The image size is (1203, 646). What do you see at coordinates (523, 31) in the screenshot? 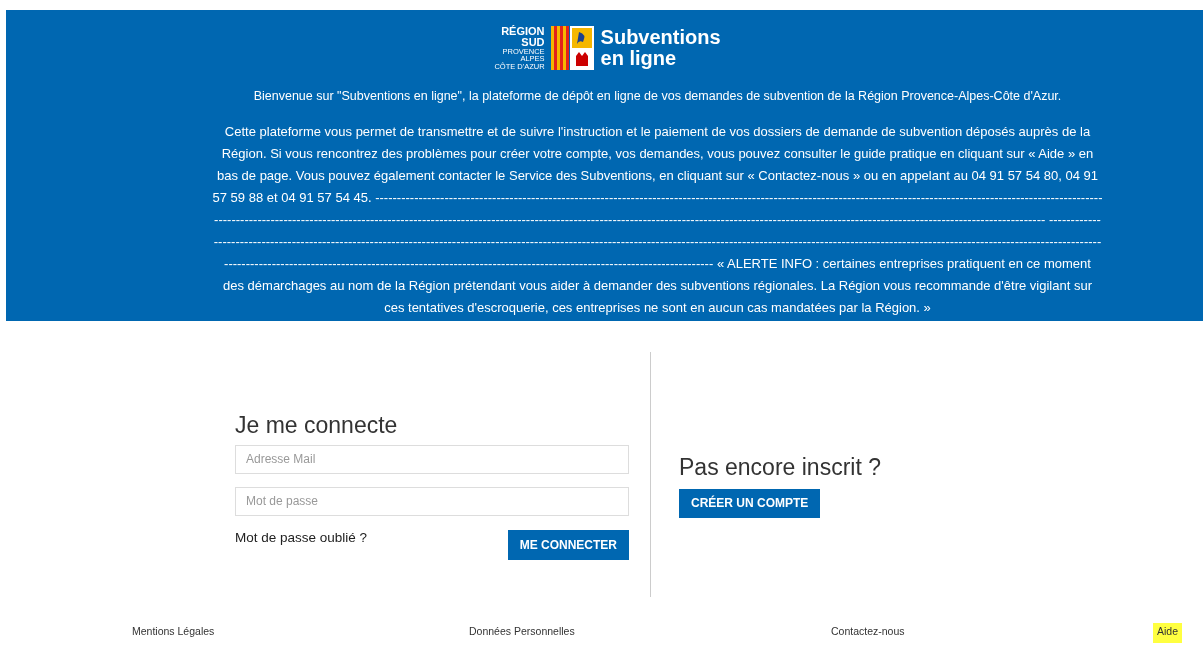
I see `logo-text: RÉGION` at bounding box center [523, 31].